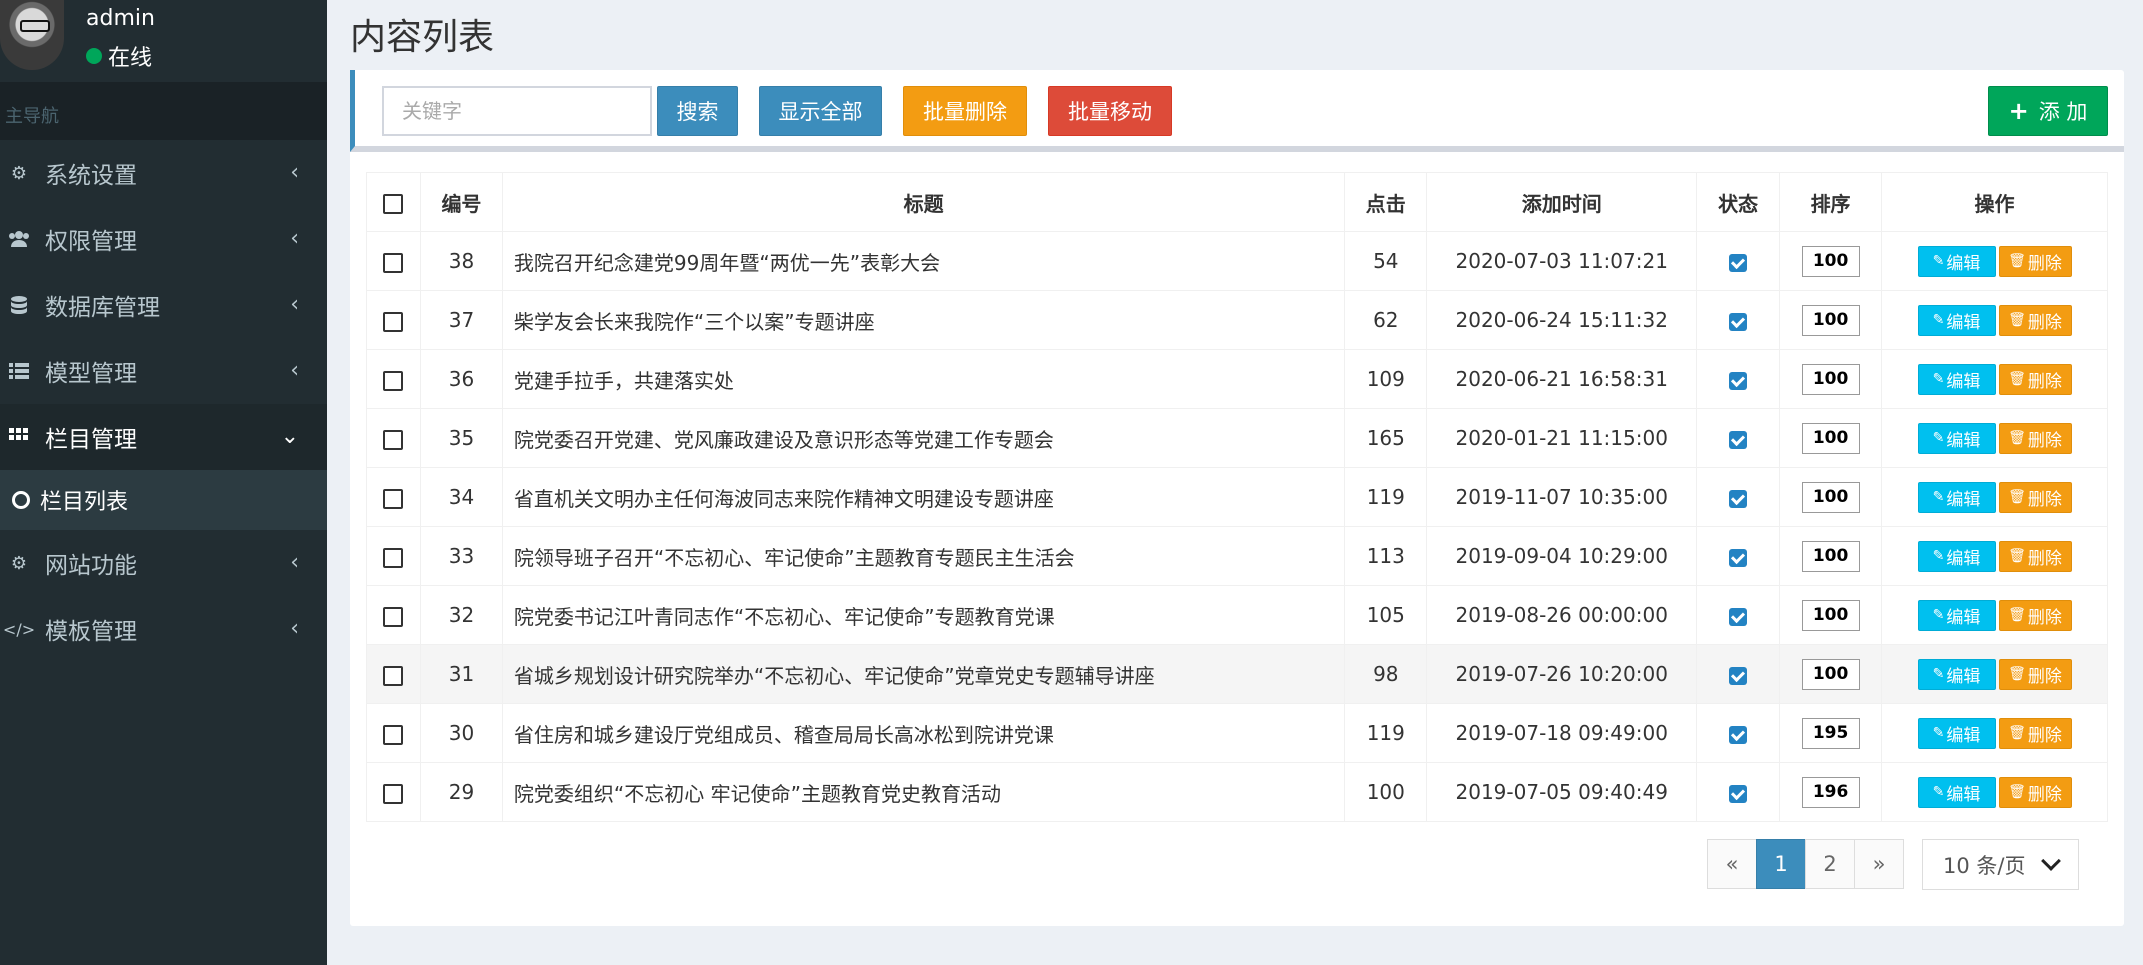  I want to click on sidebar-item-label: 权限管理, so click(91, 242).